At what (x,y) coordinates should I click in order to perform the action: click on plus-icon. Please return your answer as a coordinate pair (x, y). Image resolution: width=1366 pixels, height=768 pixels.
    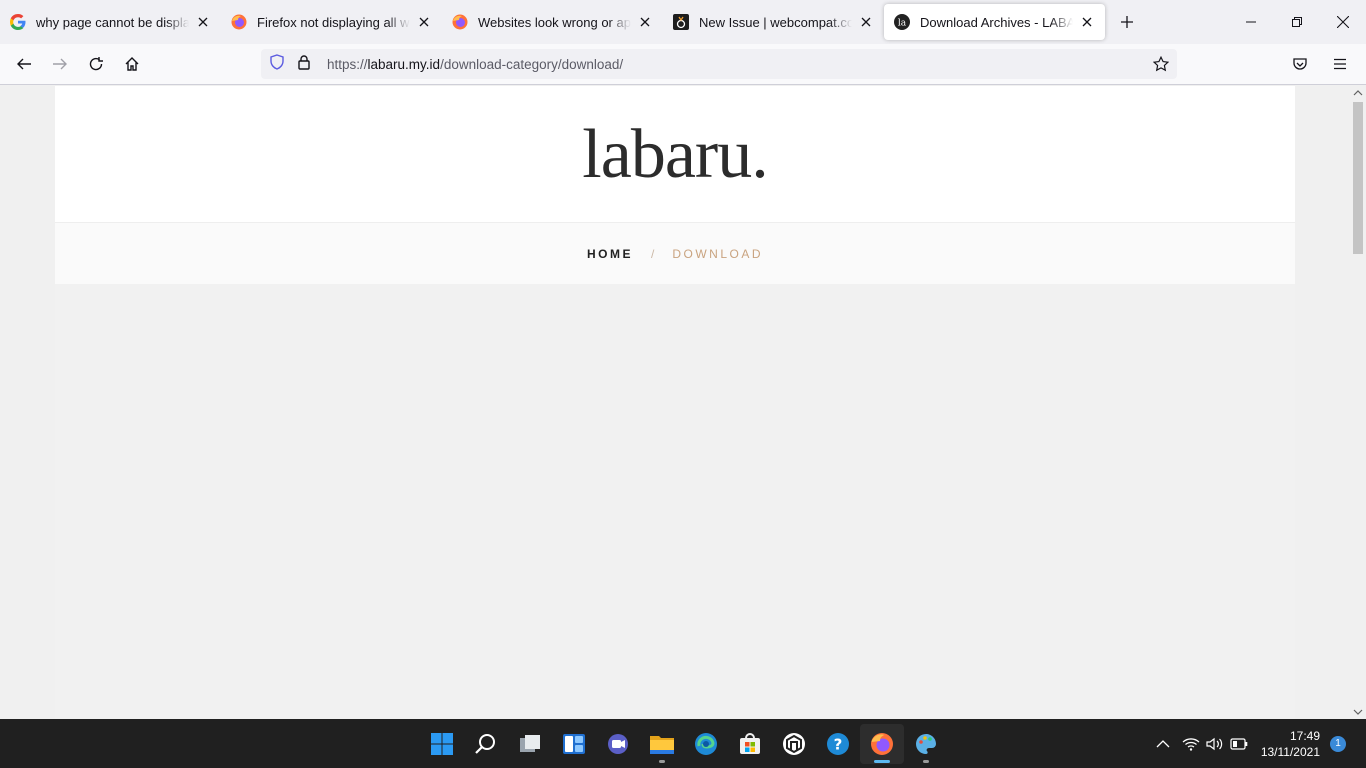
    Looking at the image, I should click on (1127, 22).